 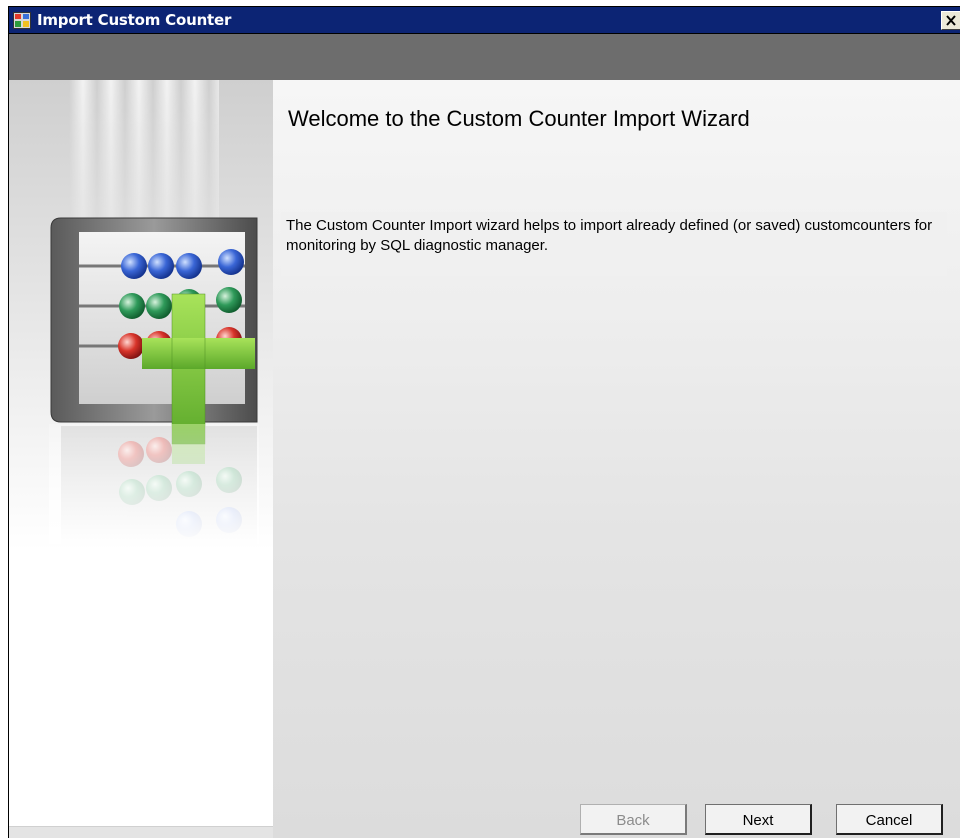 I want to click on cancel-button: Cancel, so click(x=889, y=819).